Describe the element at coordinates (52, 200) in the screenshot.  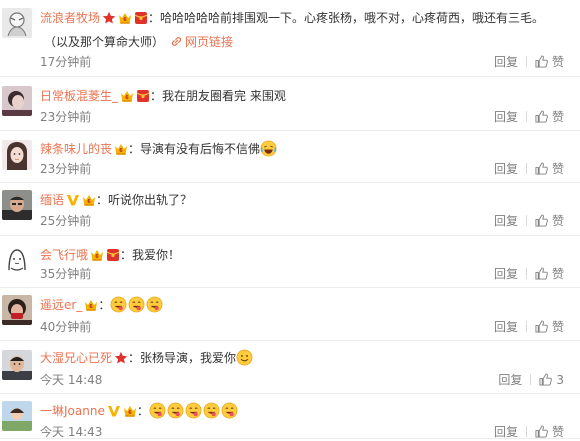
I see `username-link: 缅语` at that location.